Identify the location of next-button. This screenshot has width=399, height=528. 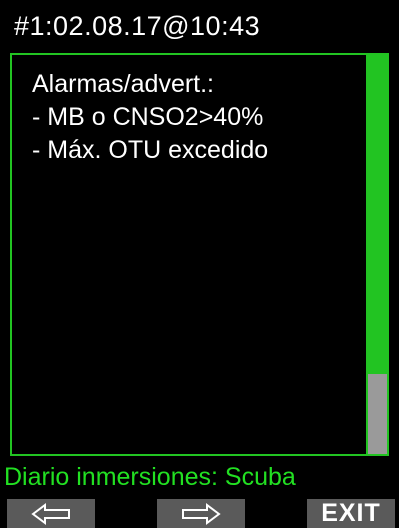
(201, 513).